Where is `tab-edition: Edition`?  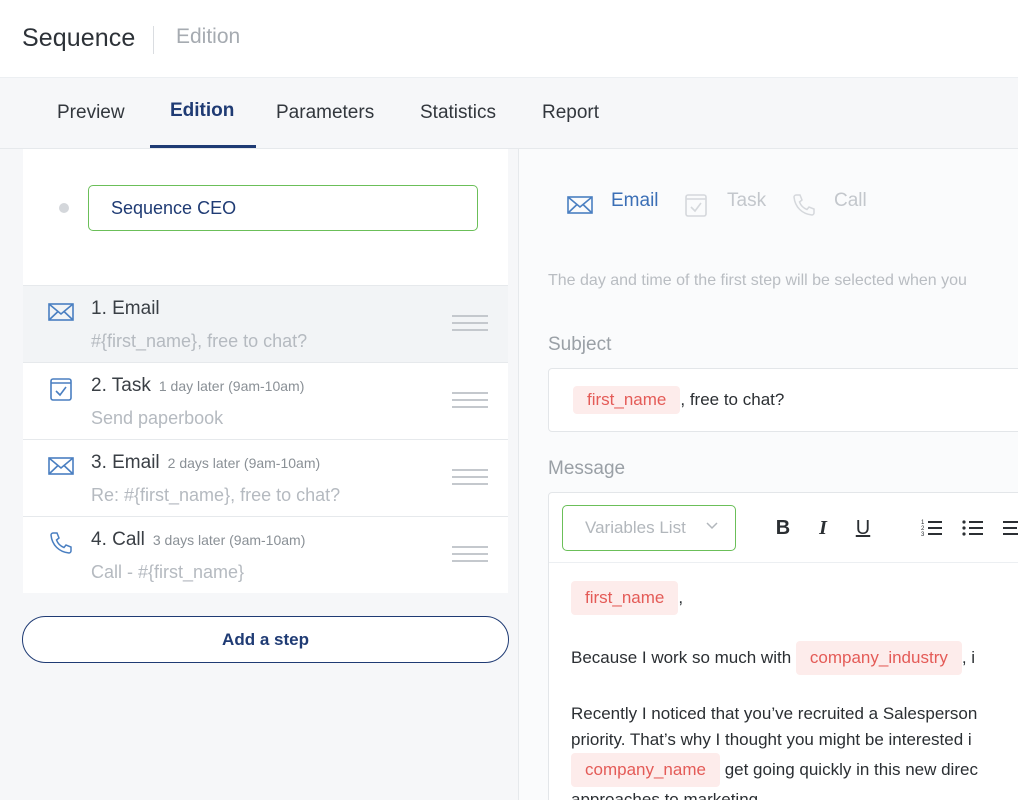
tab-edition: Edition is located at coordinates (202, 111).